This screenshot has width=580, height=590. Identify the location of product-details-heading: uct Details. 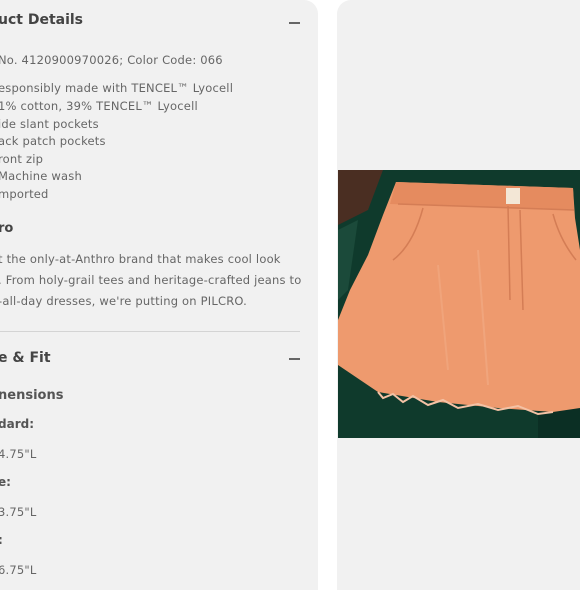
(41, 20).